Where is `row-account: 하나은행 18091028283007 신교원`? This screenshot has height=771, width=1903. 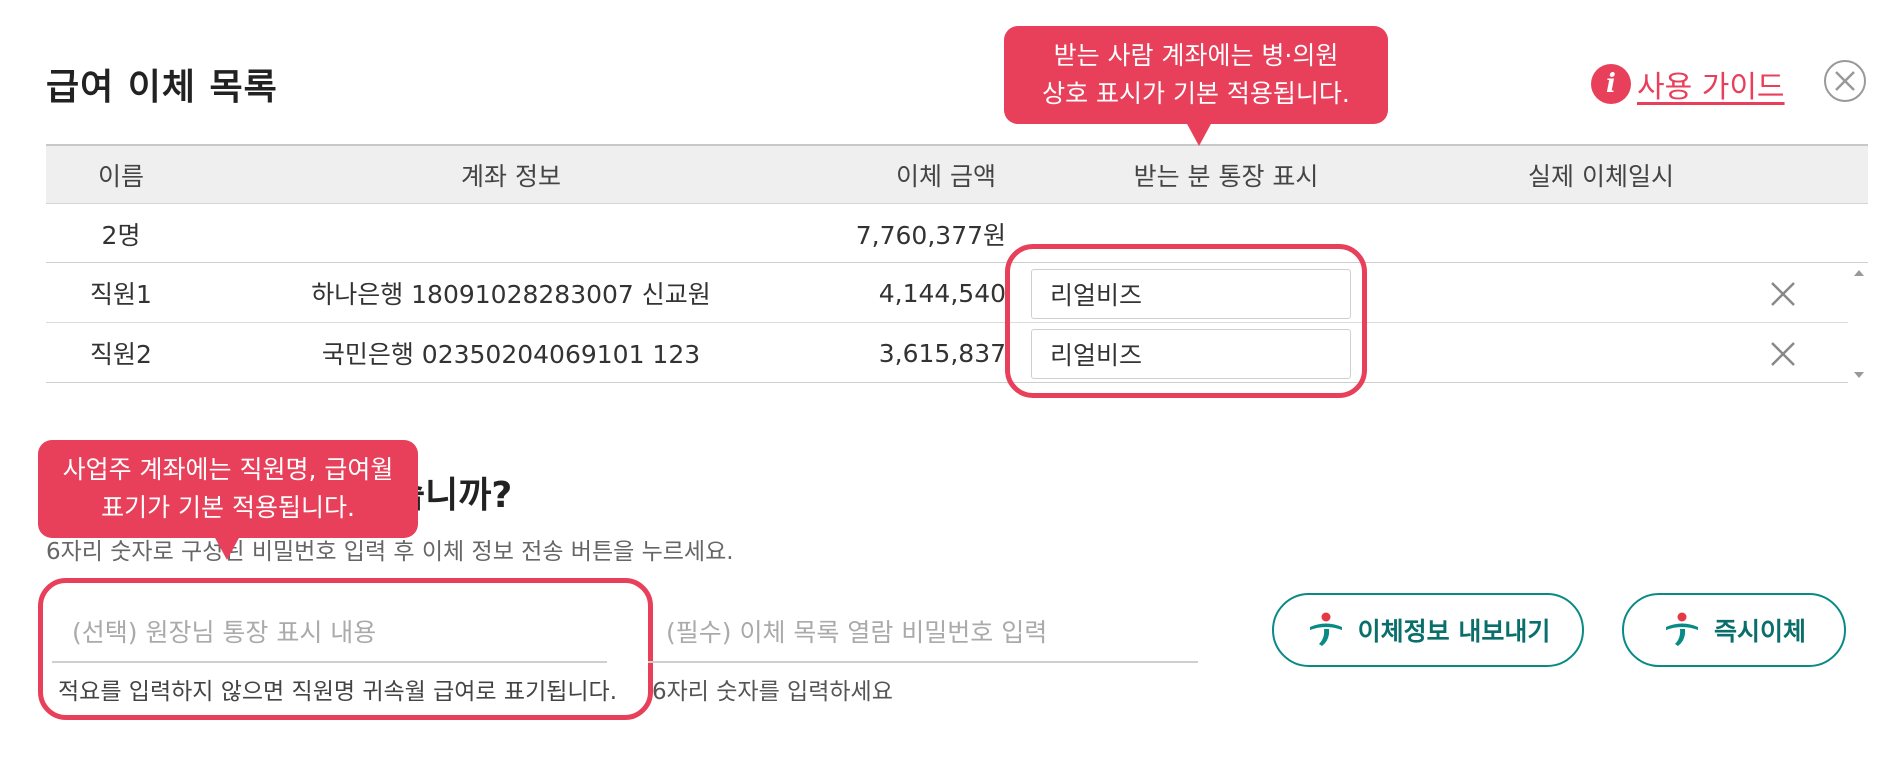
row-account: 하나은행 18091028283007 신교원 is located at coordinates (511, 294).